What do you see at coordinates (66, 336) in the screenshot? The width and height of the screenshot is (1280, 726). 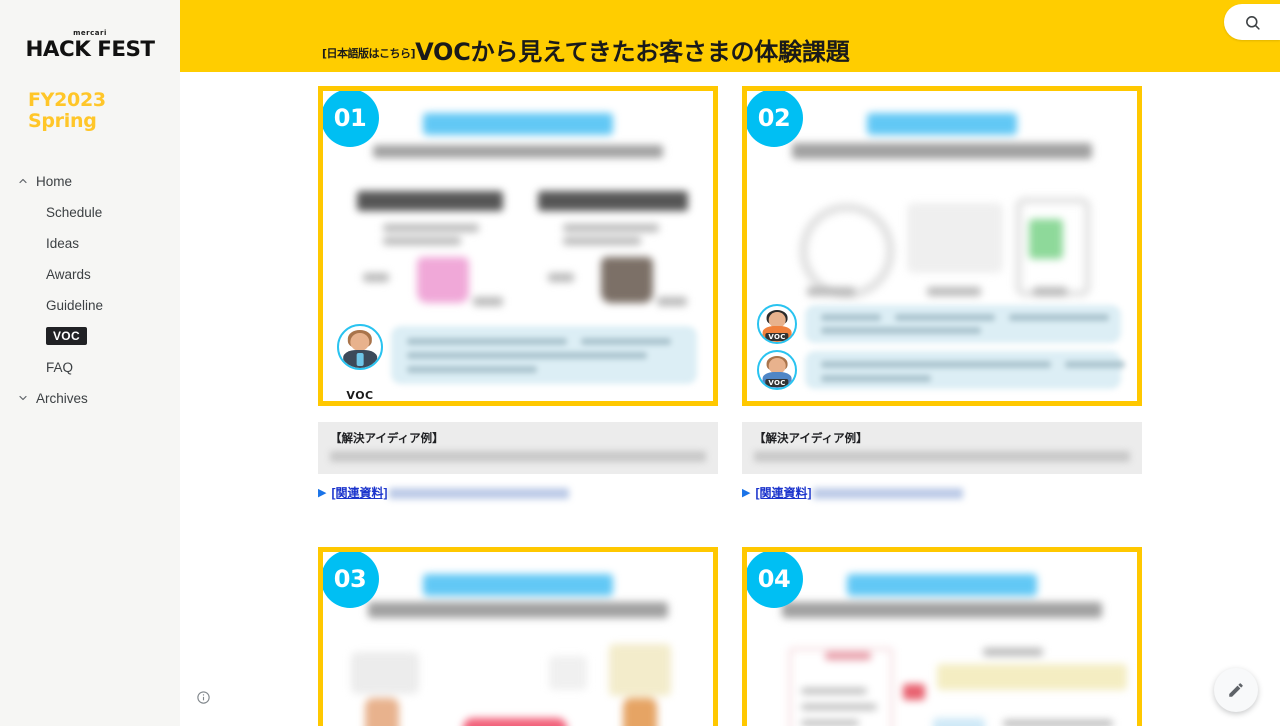 I see `sidebar-item-label: VOC` at bounding box center [66, 336].